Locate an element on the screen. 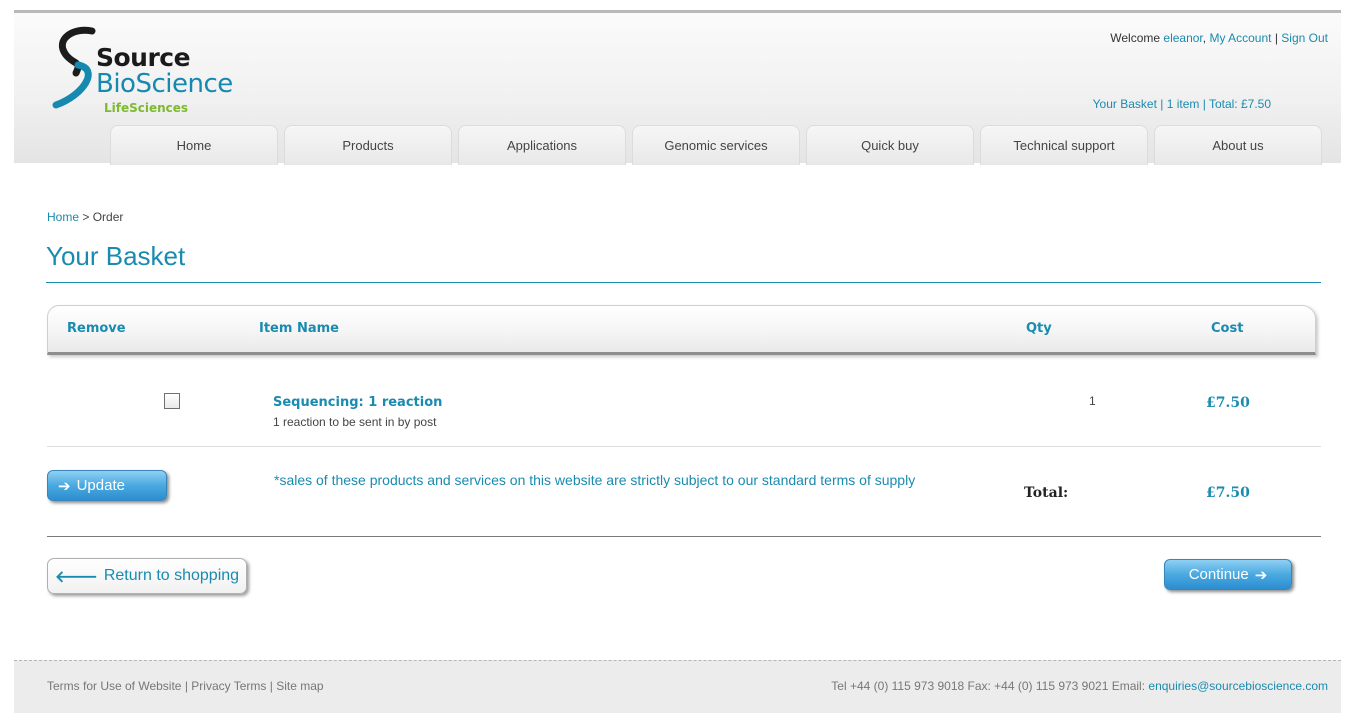  nav-tab-products: Products is located at coordinates (368, 145).